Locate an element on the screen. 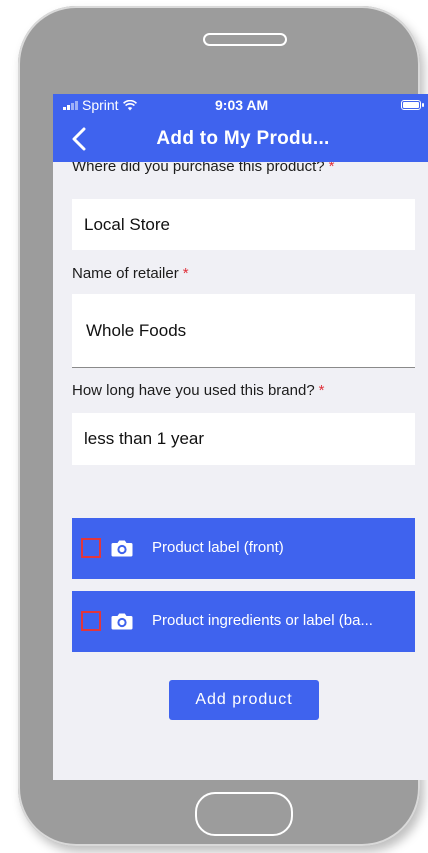 The image size is (428, 853). signal-icon is located at coordinates (70, 105).